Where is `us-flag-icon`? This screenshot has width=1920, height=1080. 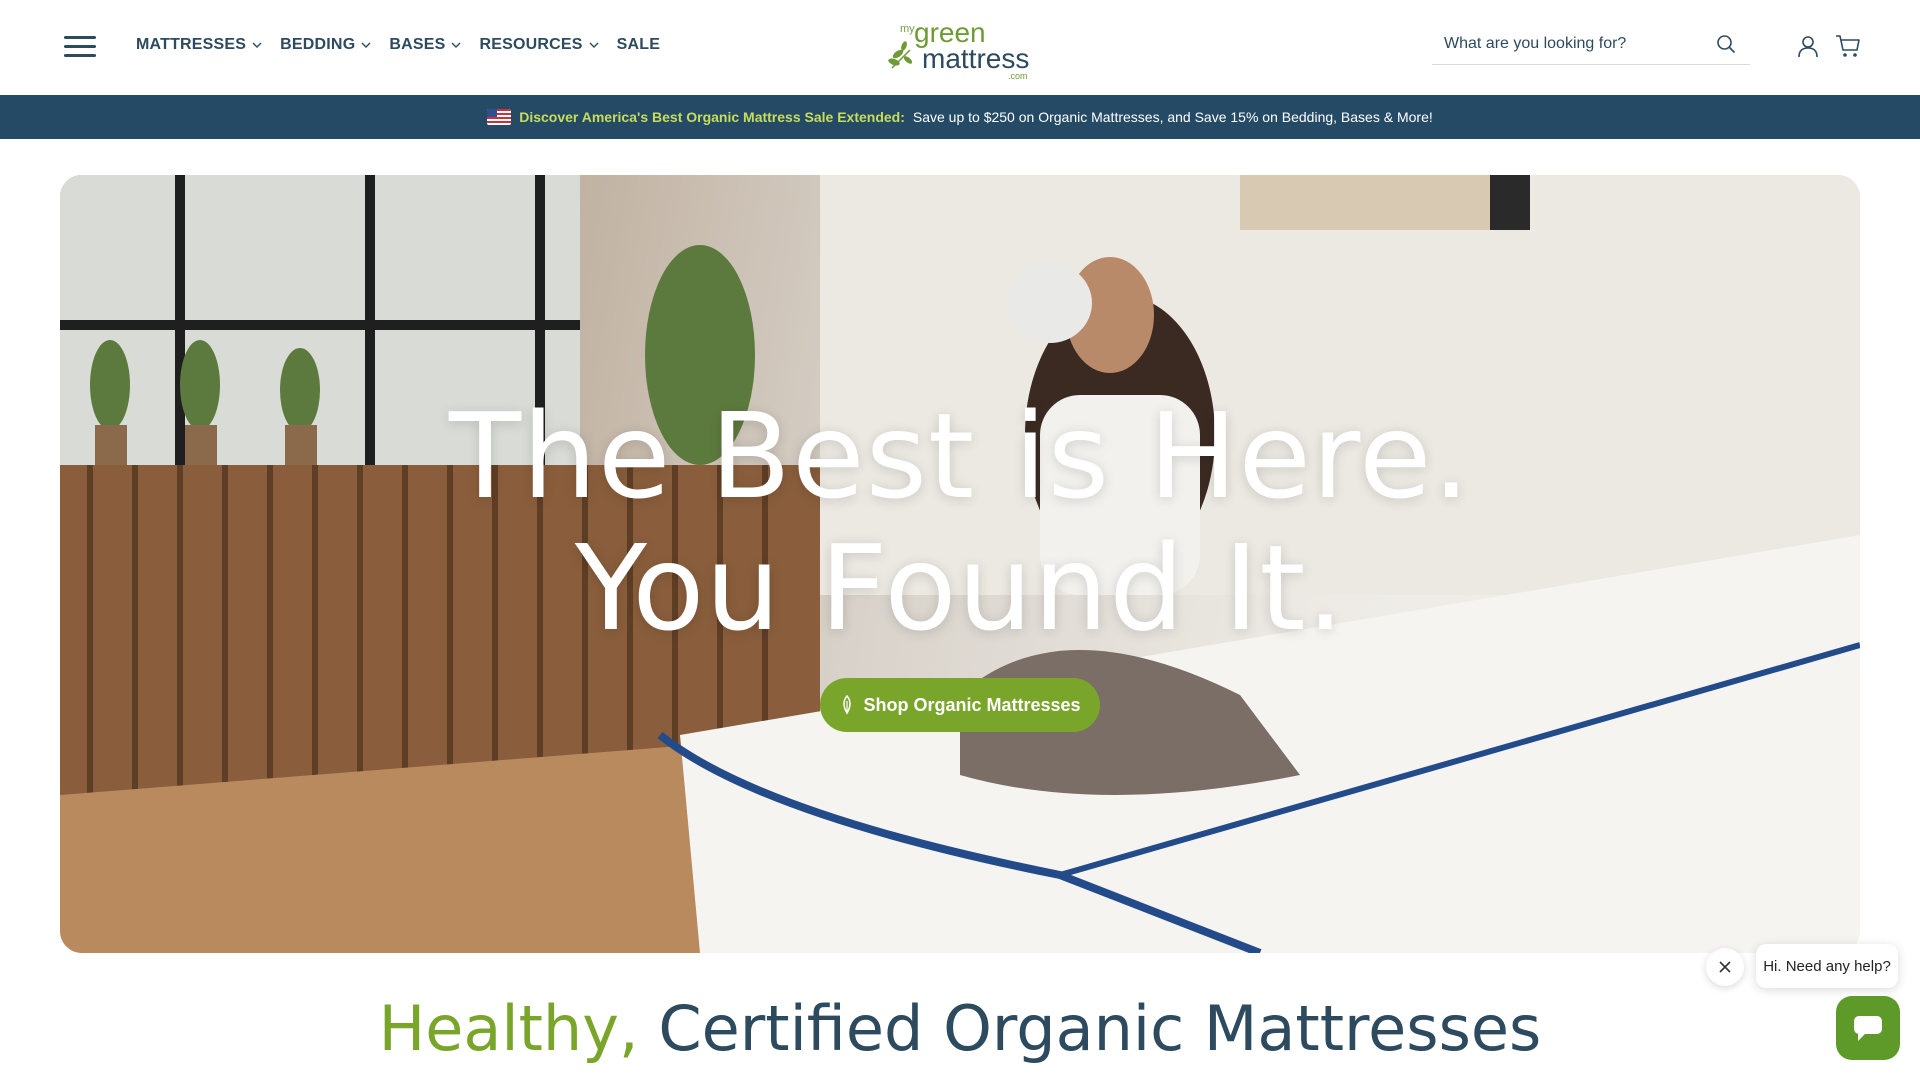
us-flag-icon is located at coordinates (499, 117).